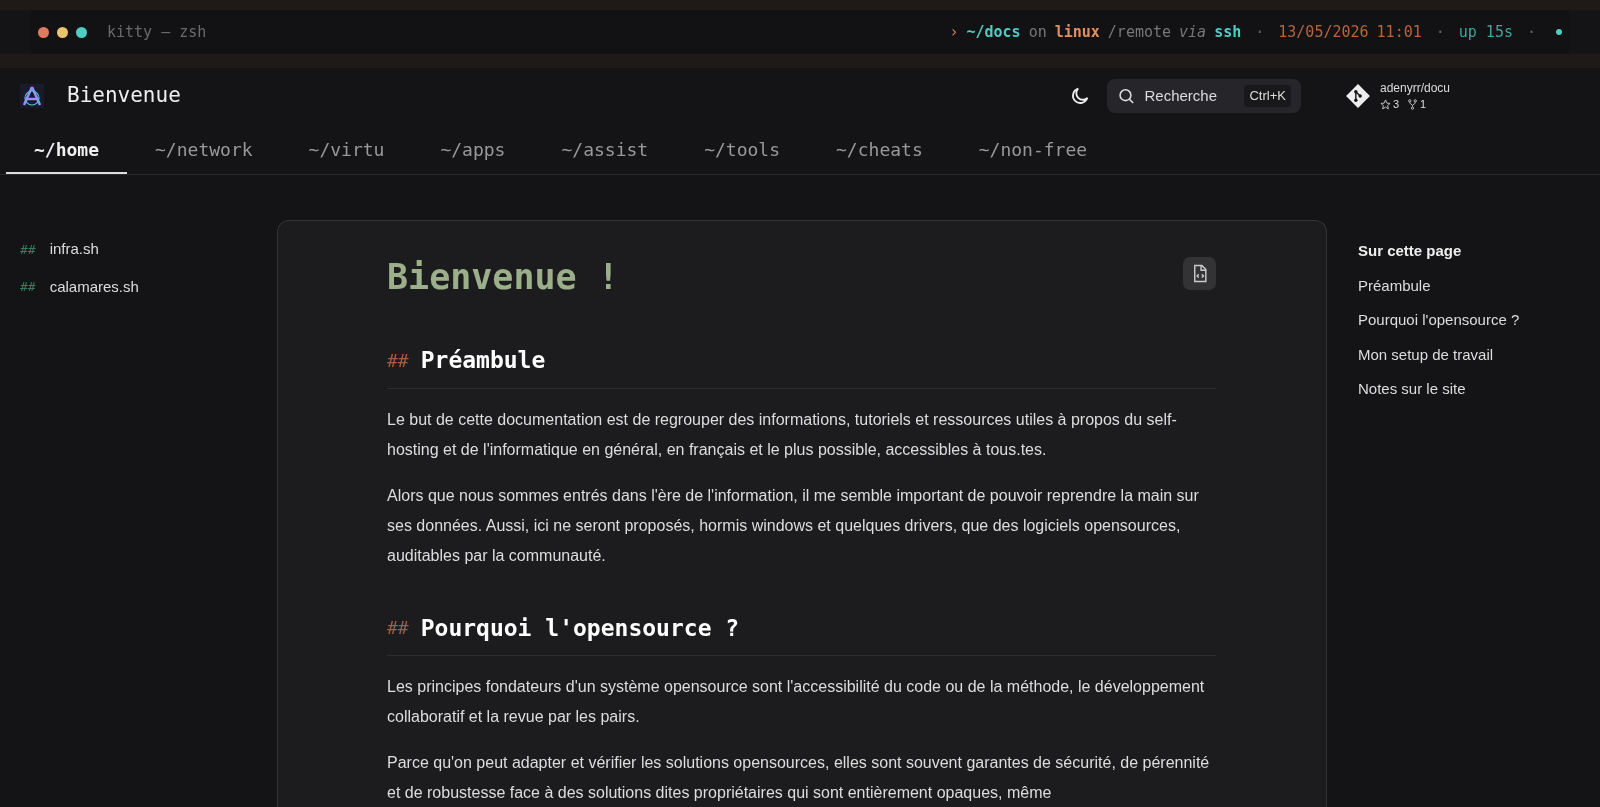 Image resolution: width=1600 pixels, height=807 pixels. Describe the element at coordinates (879, 150) in the screenshot. I see `nav-tab: ~/cheats` at that location.